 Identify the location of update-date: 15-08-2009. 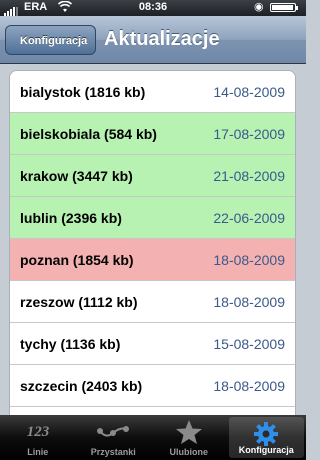
(249, 343).